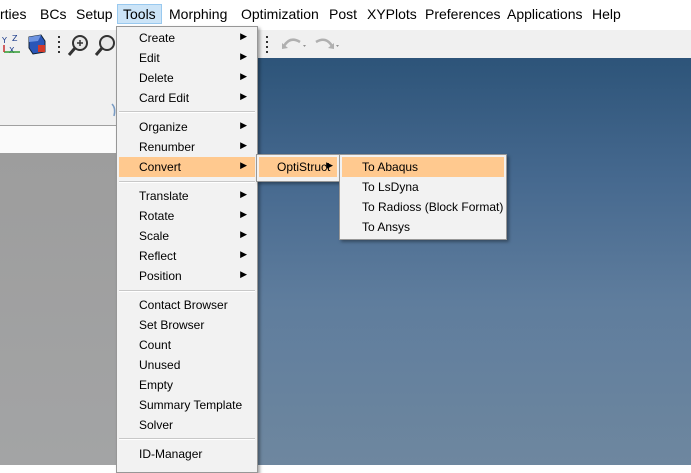 This screenshot has width=691, height=473. I want to click on menu-item-label: Reflect, so click(158, 256).